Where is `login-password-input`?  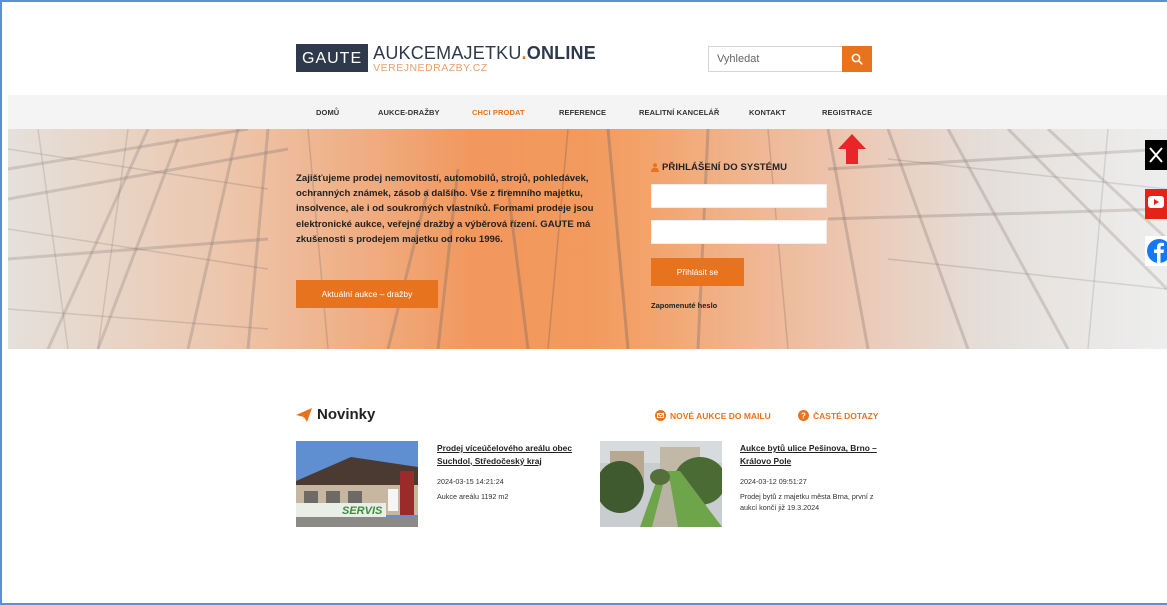
login-password-input is located at coordinates (739, 232).